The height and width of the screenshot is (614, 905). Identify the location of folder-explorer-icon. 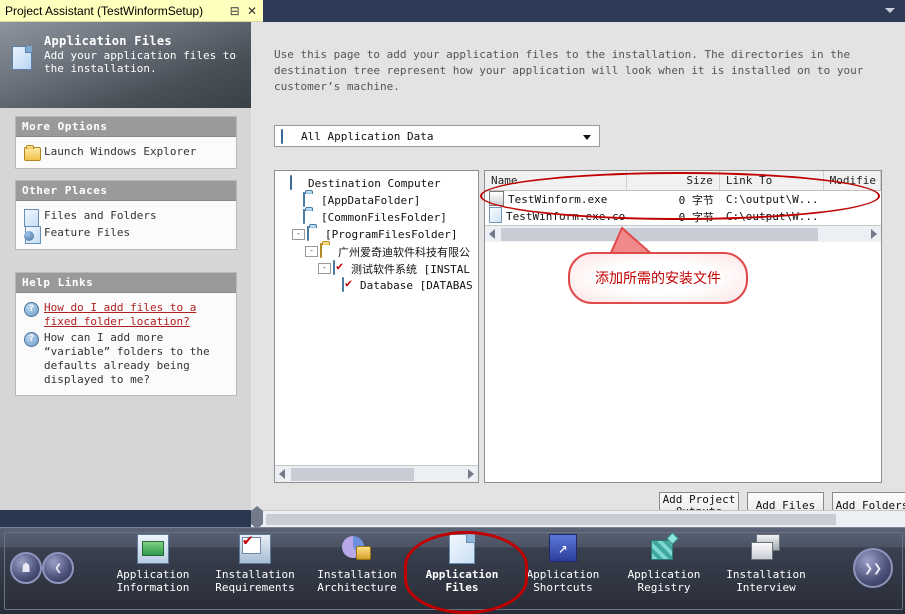
(34, 153).